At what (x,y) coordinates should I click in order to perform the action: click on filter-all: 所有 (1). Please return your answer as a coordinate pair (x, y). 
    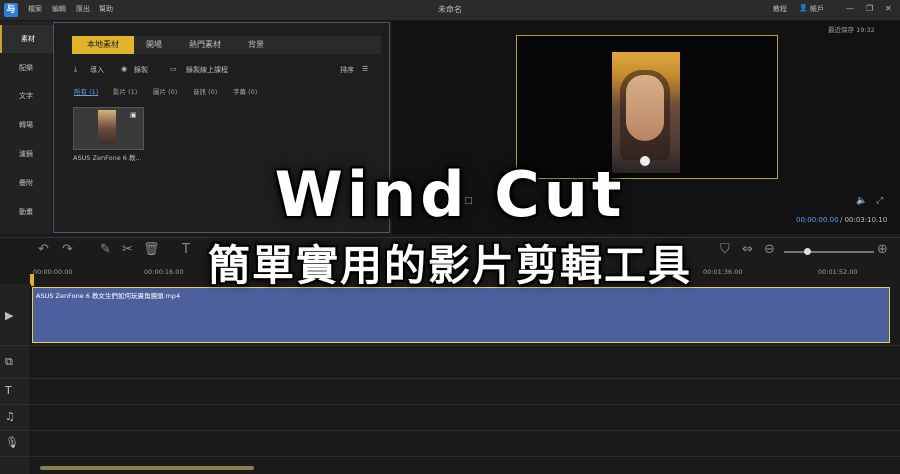
    Looking at the image, I should click on (86, 91).